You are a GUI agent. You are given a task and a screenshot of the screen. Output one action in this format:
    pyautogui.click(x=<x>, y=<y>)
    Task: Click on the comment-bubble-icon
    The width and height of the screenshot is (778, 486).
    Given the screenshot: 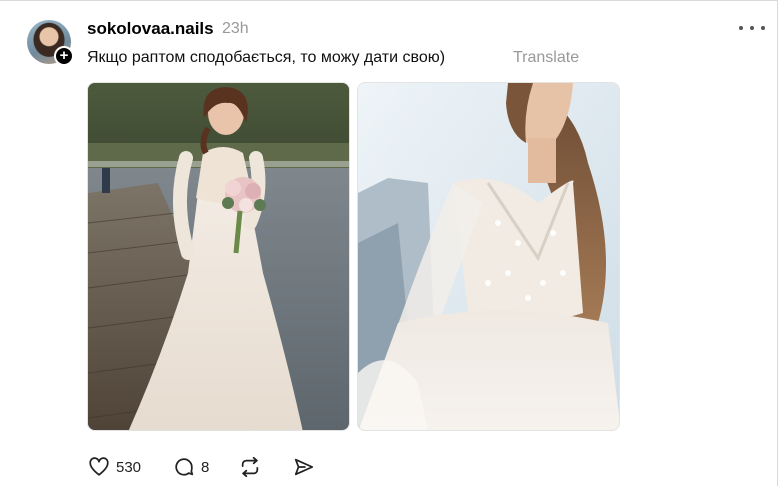 What is the action you would take?
    pyautogui.click(x=184, y=467)
    